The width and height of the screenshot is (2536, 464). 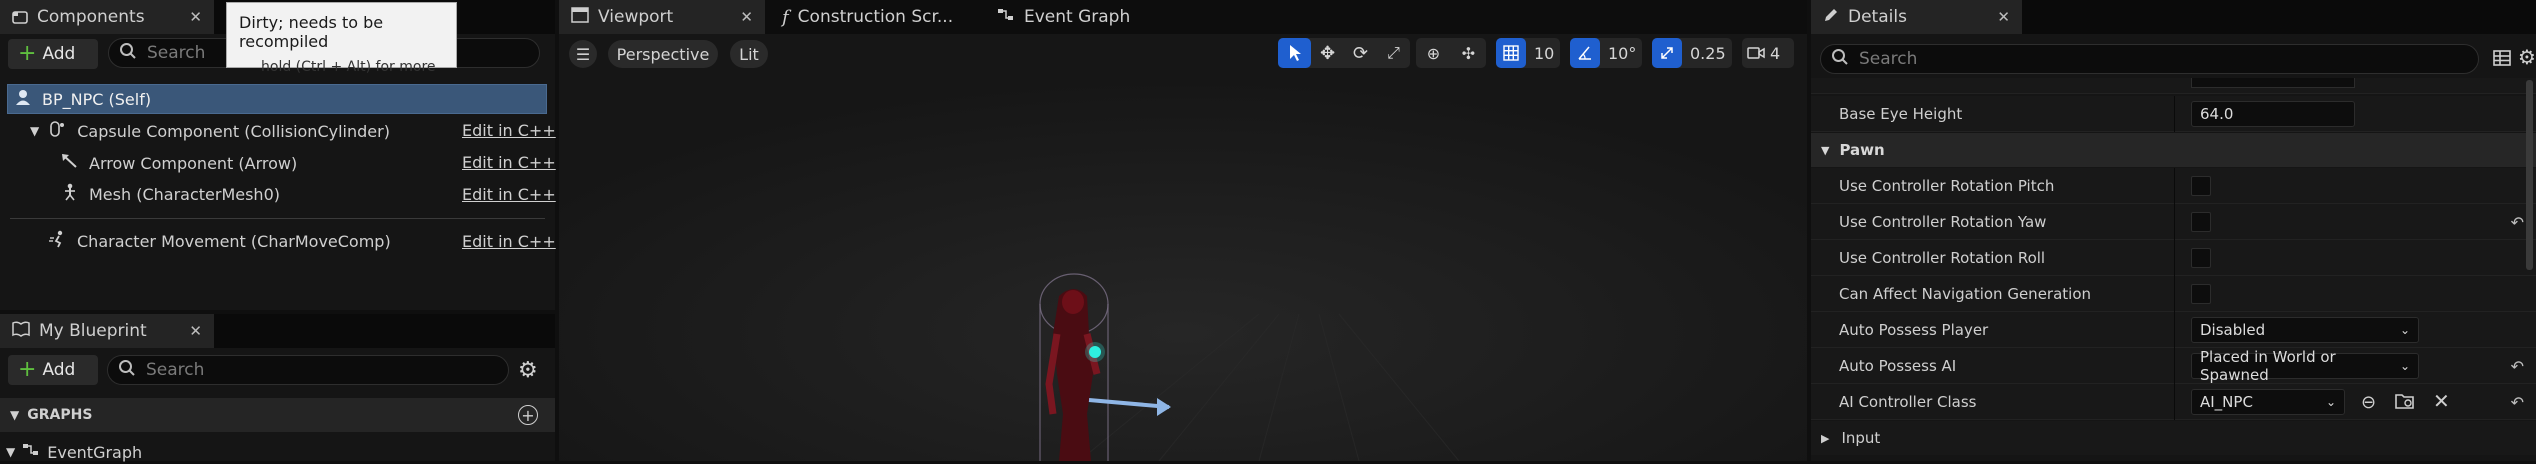 What do you see at coordinates (2368, 402) in the screenshot?
I see `use-selected-asset-icon: ⊖` at bounding box center [2368, 402].